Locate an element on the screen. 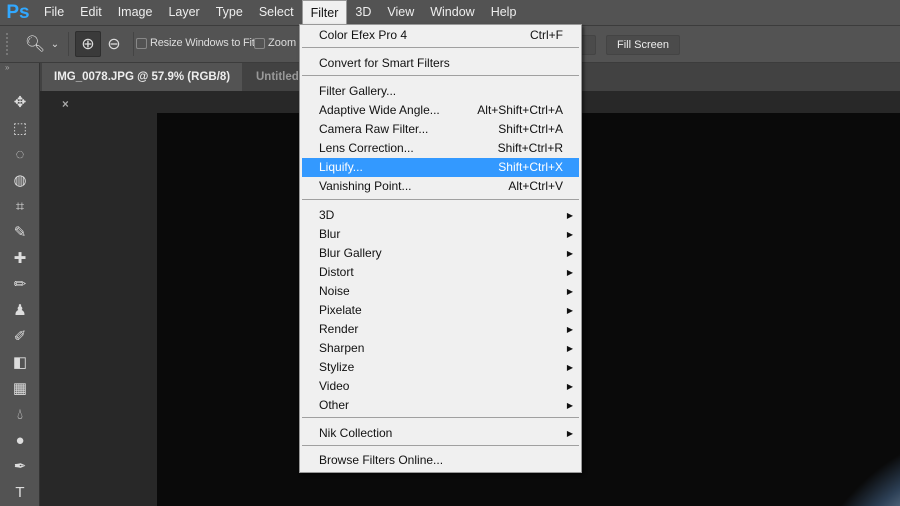 Image resolution: width=900 pixels, height=506 pixels. menu-item-sharpen: Sharpen ▶ is located at coordinates (440, 348).